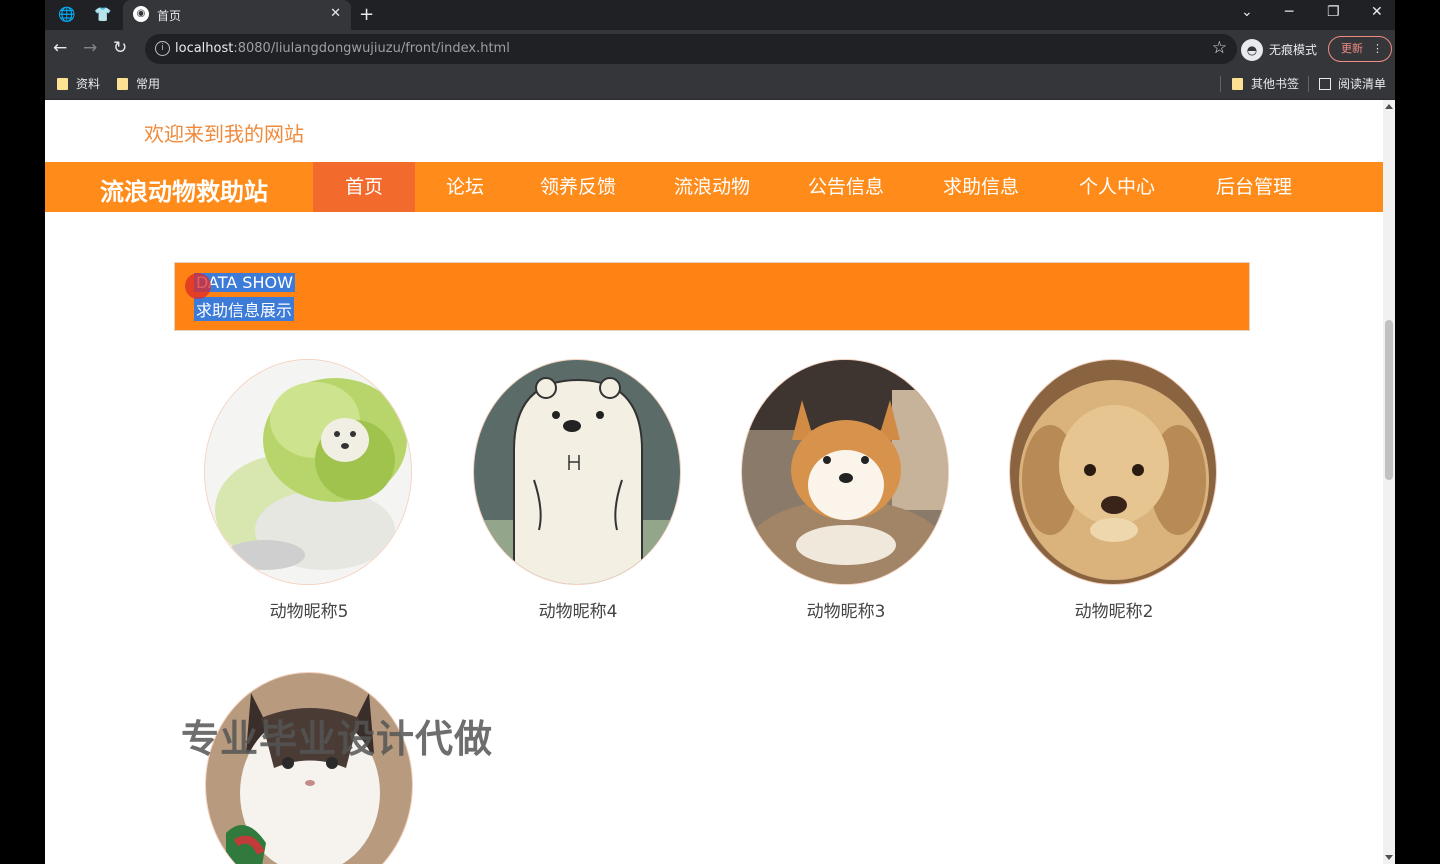  What do you see at coordinates (90, 48) in the screenshot?
I see `forward-icon: →` at bounding box center [90, 48].